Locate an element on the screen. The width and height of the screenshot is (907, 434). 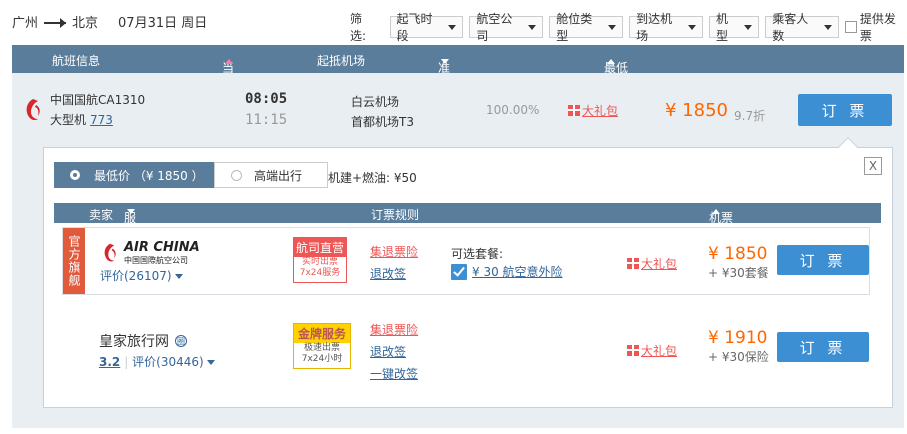
route-arrow-icon is located at coordinates (55, 22).